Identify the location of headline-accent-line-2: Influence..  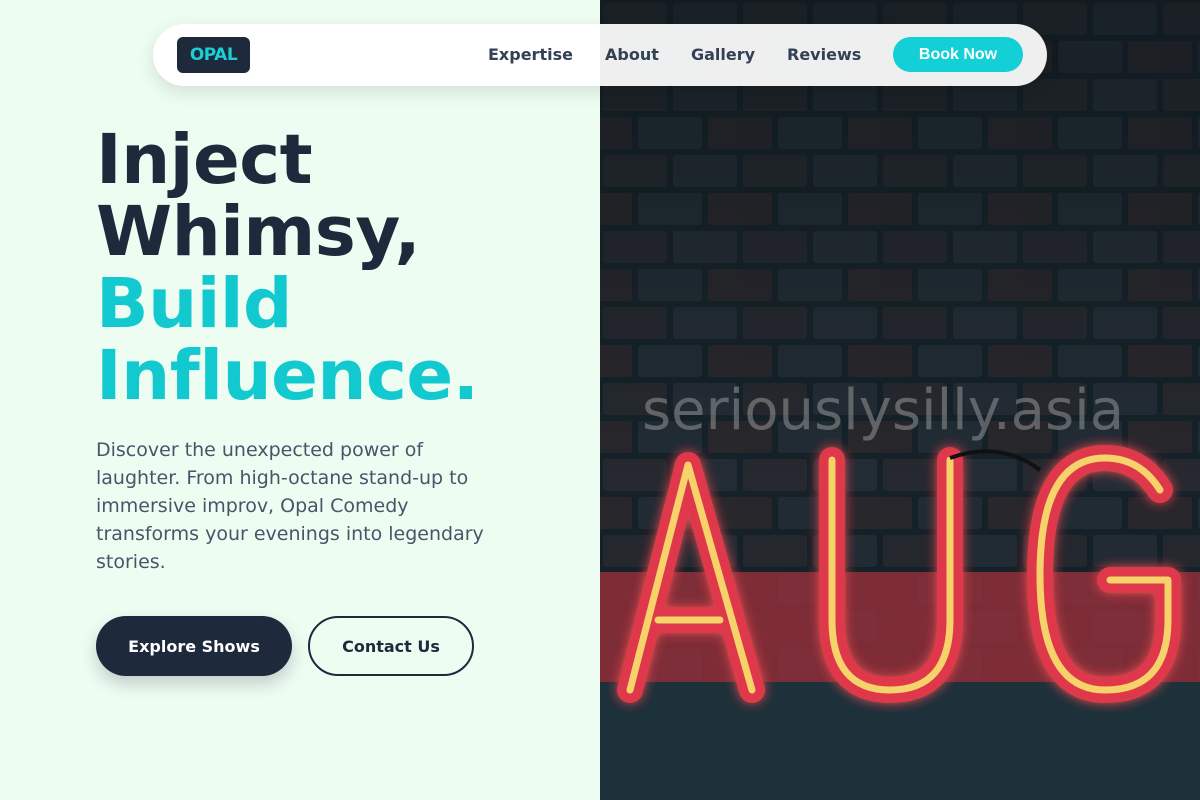
(287, 376).